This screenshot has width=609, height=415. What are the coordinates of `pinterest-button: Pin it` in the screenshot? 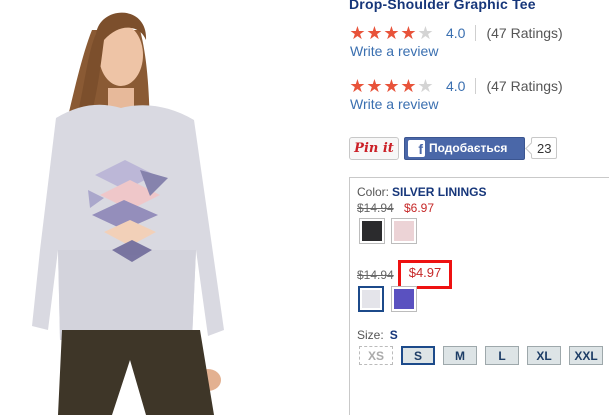 It's located at (374, 148).